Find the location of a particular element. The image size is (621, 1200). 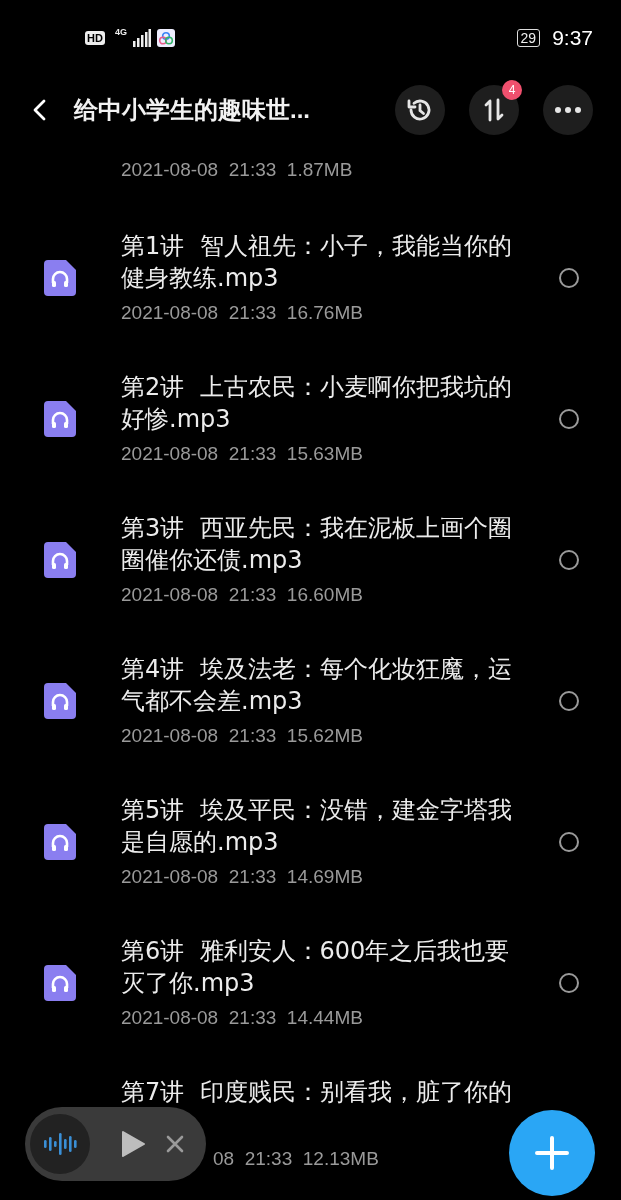

clock-time: 9:37 is located at coordinates (572, 37).